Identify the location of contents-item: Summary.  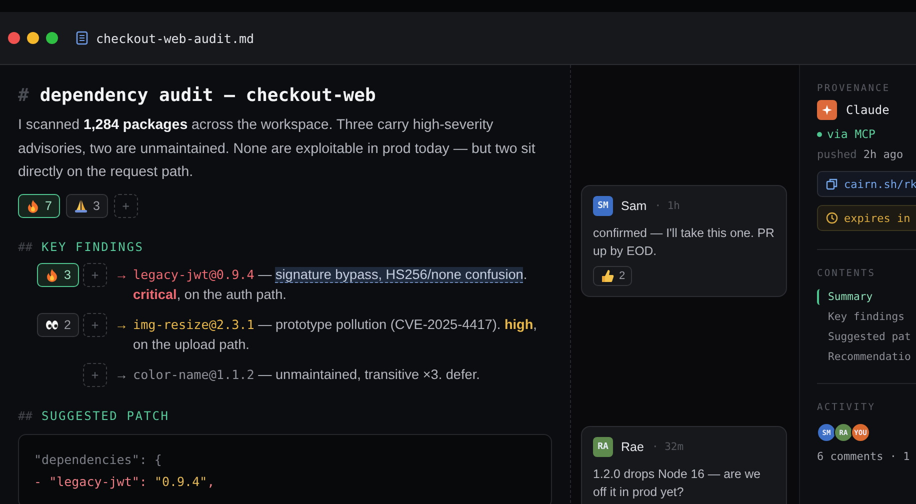
(866, 297).